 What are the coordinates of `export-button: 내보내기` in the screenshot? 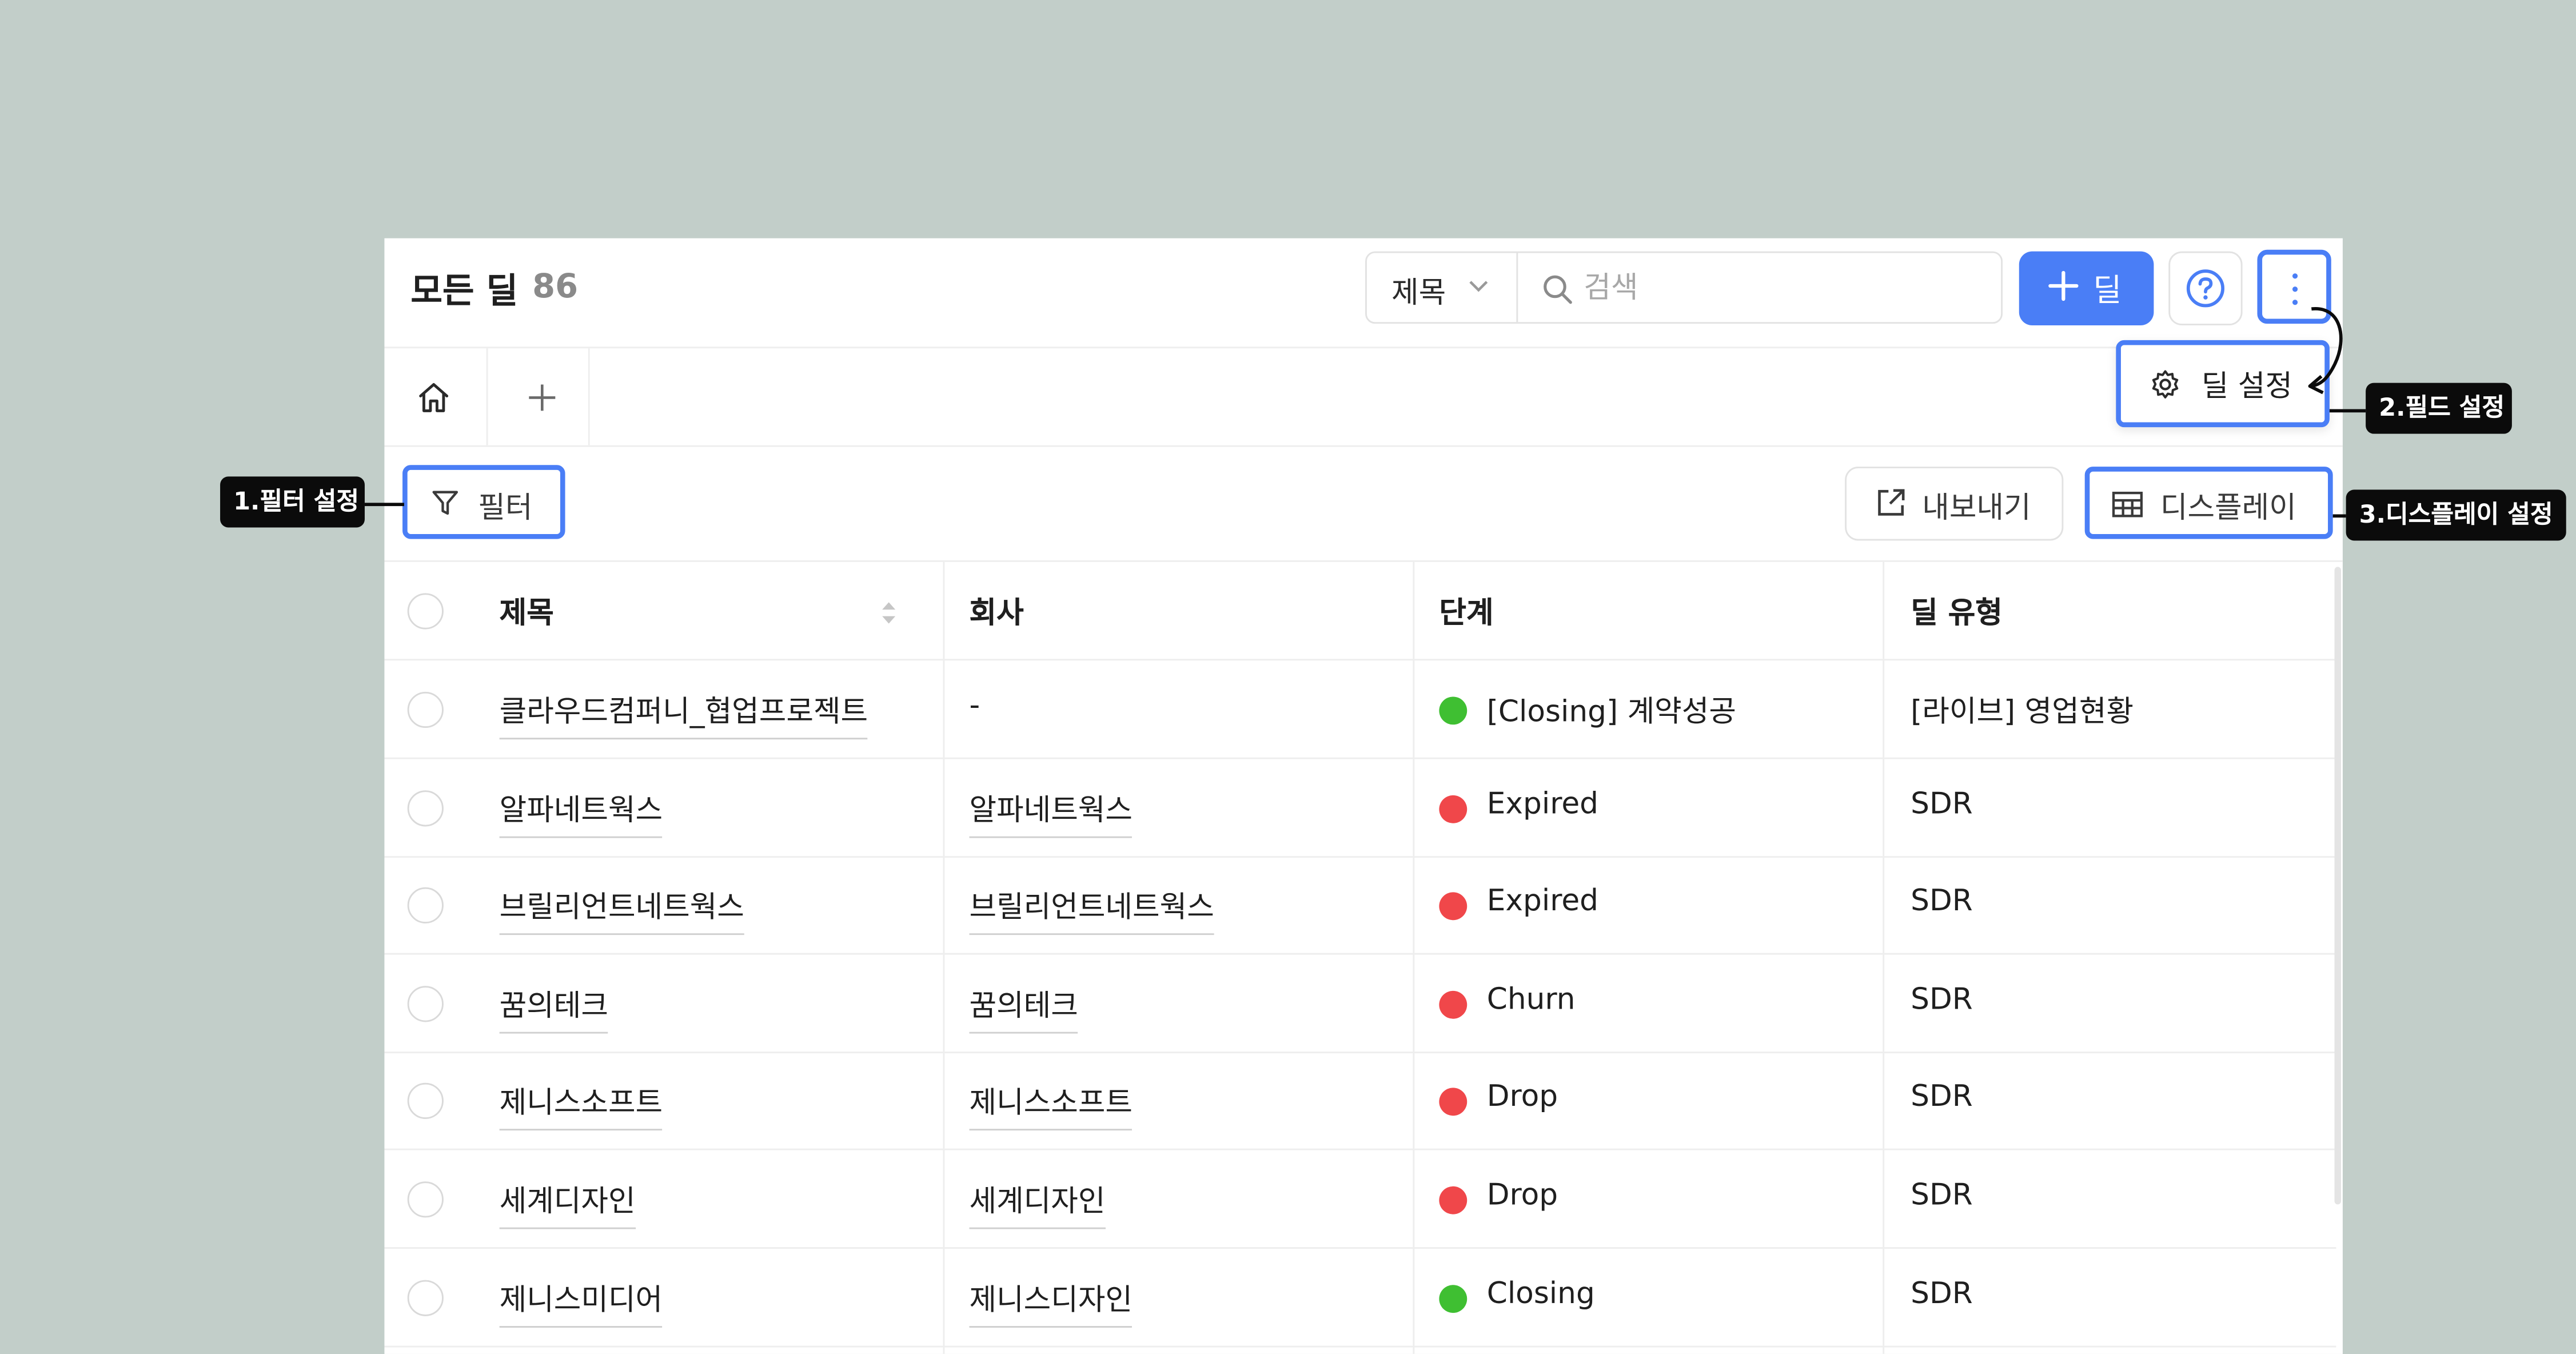 It's located at (1955, 504).